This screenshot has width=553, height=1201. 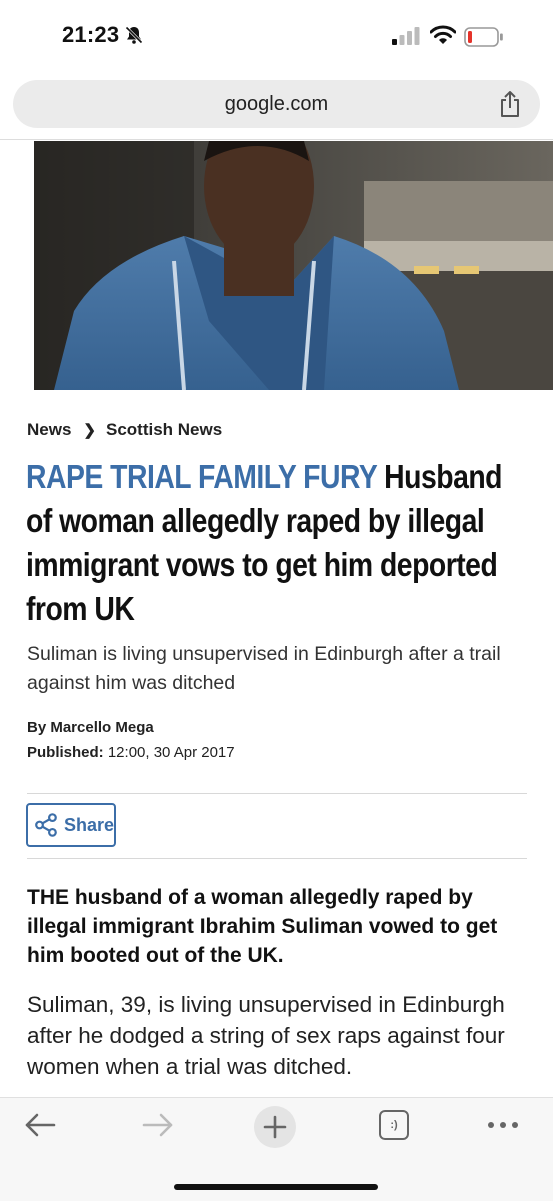 What do you see at coordinates (201, 476) in the screenshot?
I see `headline-kicker: RAPE TRIAL FAMILY FURY` at bounding box center [201, 476].